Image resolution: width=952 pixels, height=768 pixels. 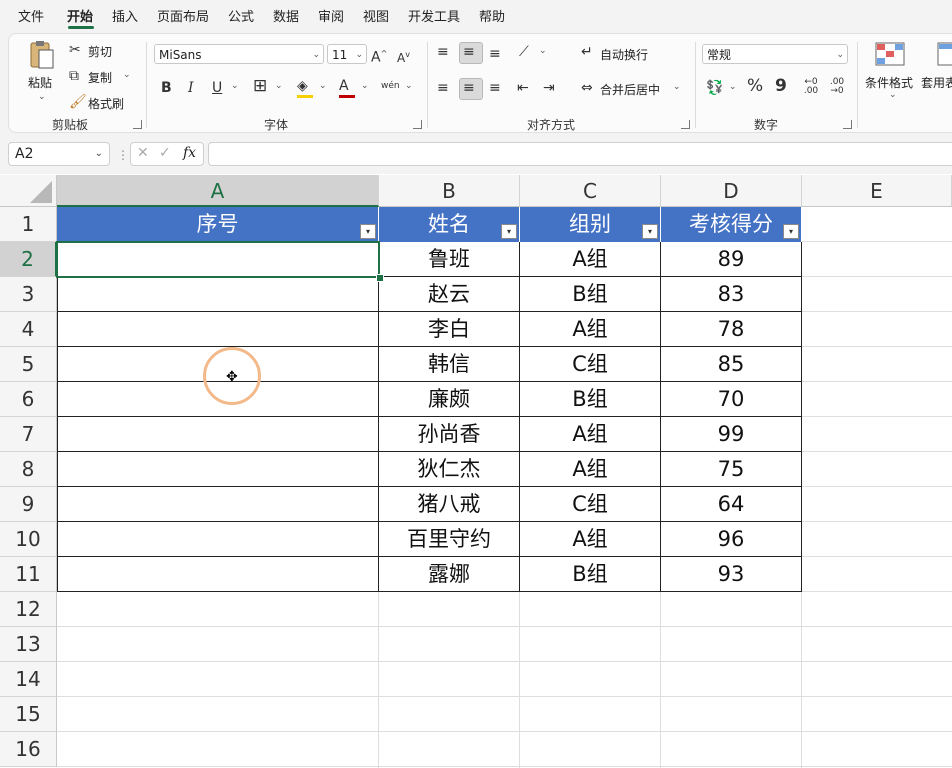 I want to click on clipboard-launcher-icon, so click(x=137, y=124).